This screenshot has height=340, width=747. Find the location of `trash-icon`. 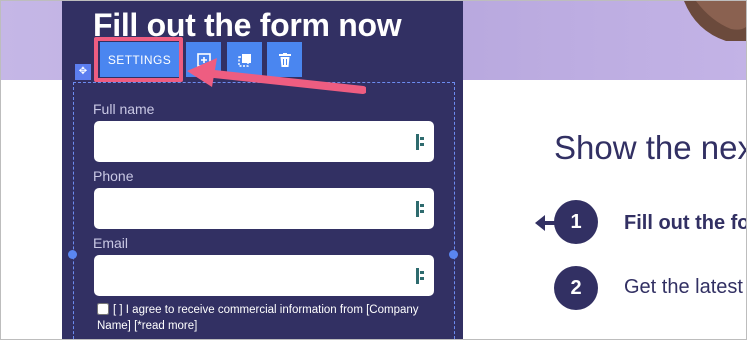

trash-icon is located at coordinates (284, 59).